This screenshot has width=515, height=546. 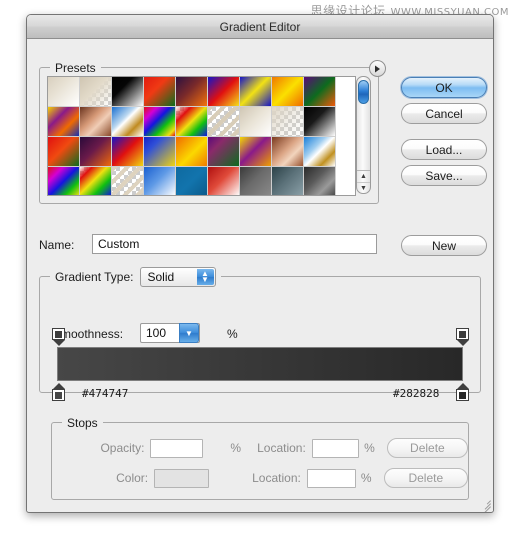 What do you see at coordinates (416, 393) in the screenshot?
I see `end-color-hex-label: #282828` at bounding box center [416, 393].